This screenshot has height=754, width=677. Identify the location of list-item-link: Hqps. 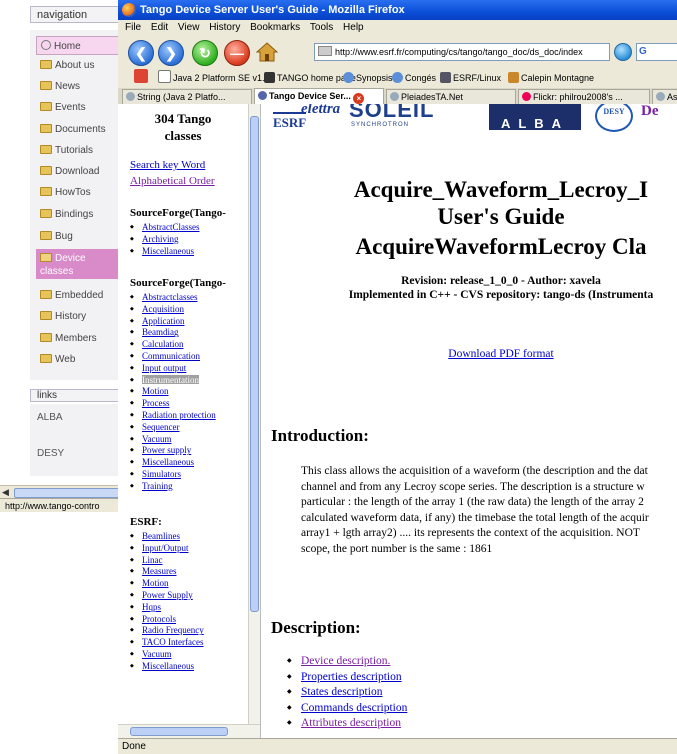
(151, 607).